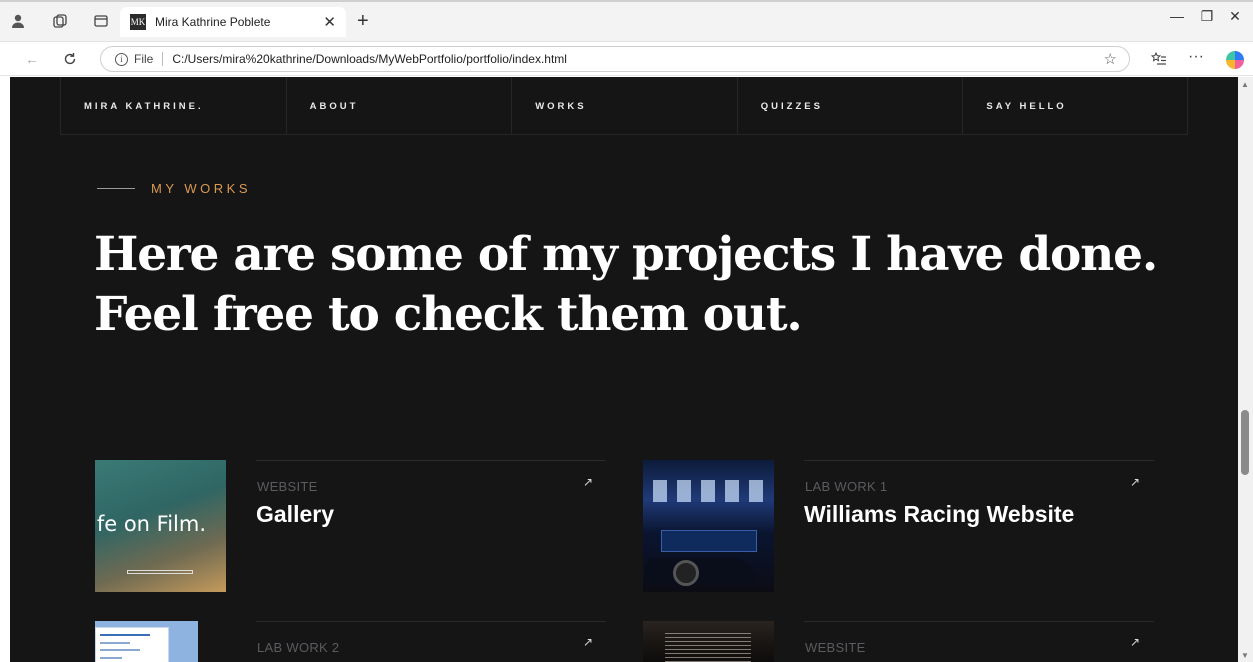  I want to click on scroll-up-icon: ▲, so click(1245, 84).